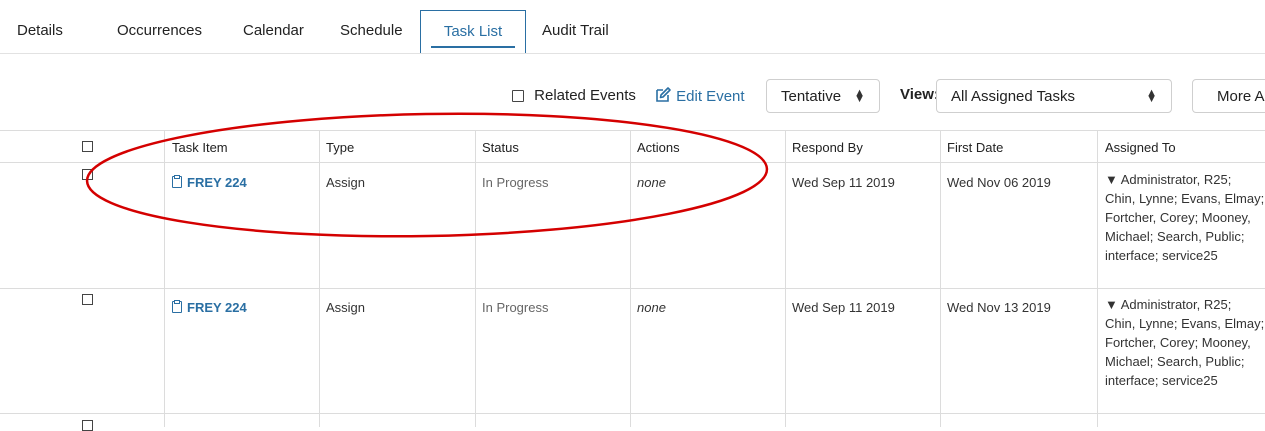 This screenshot has width=1265, height=431. I want to click on related-events-label: Related Events, so click(585, 95).